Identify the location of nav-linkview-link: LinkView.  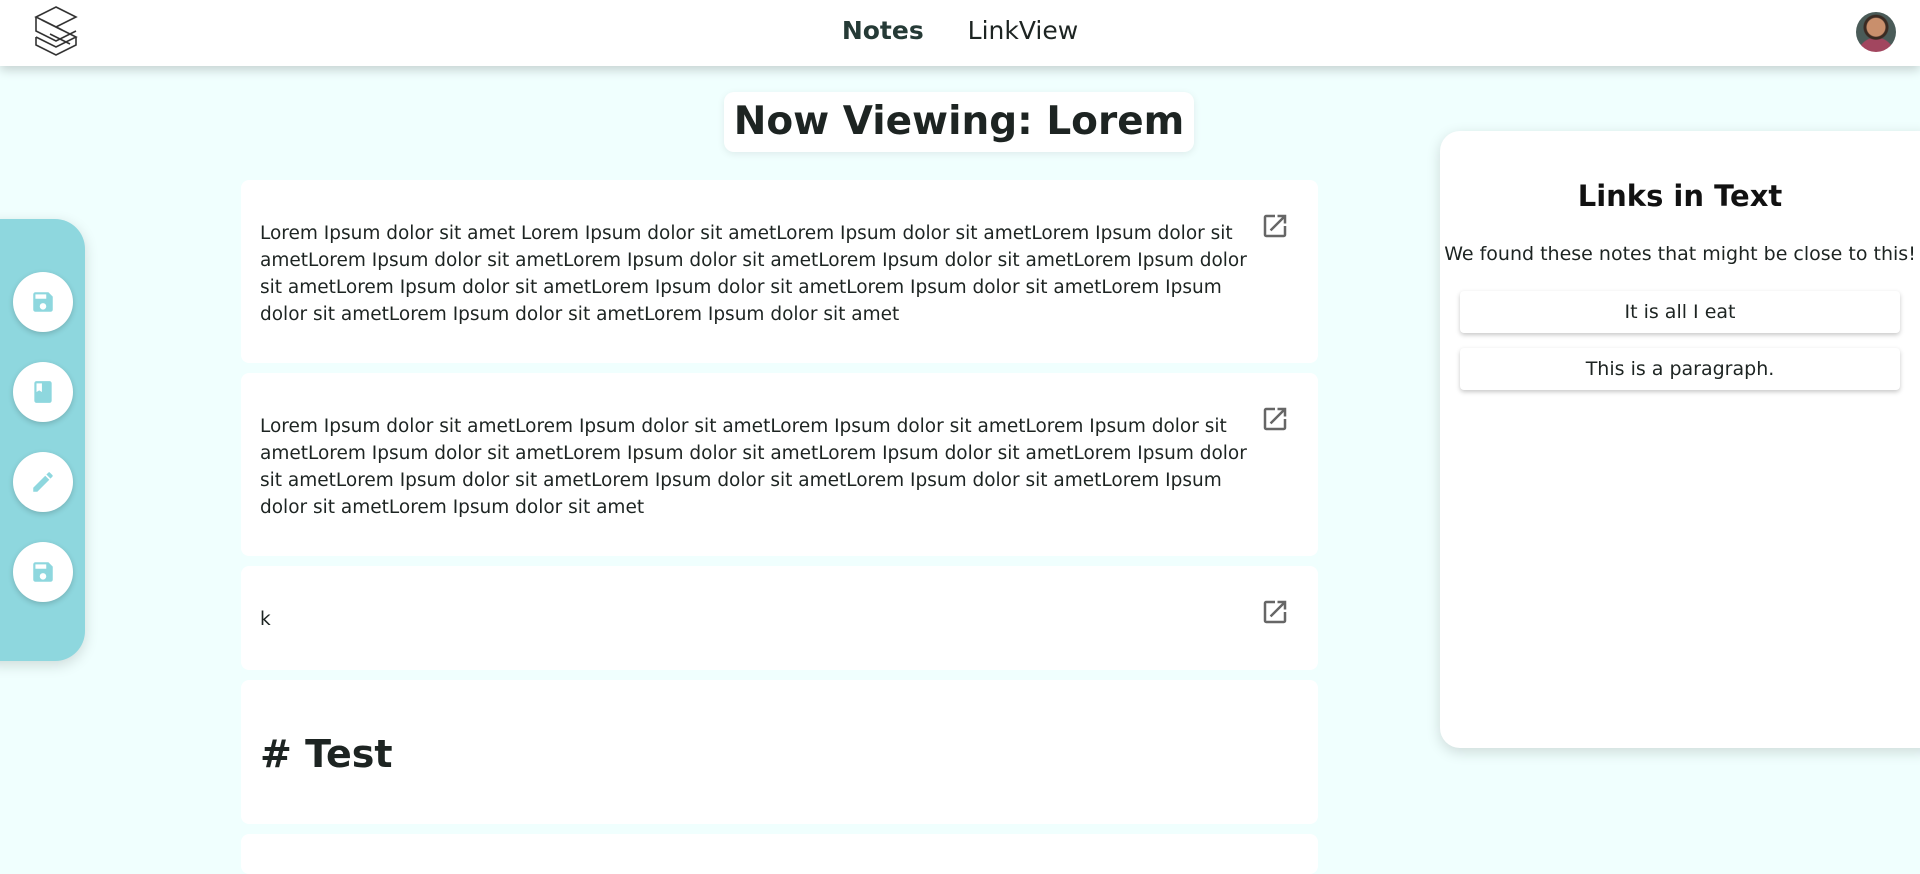
(1023, 30).